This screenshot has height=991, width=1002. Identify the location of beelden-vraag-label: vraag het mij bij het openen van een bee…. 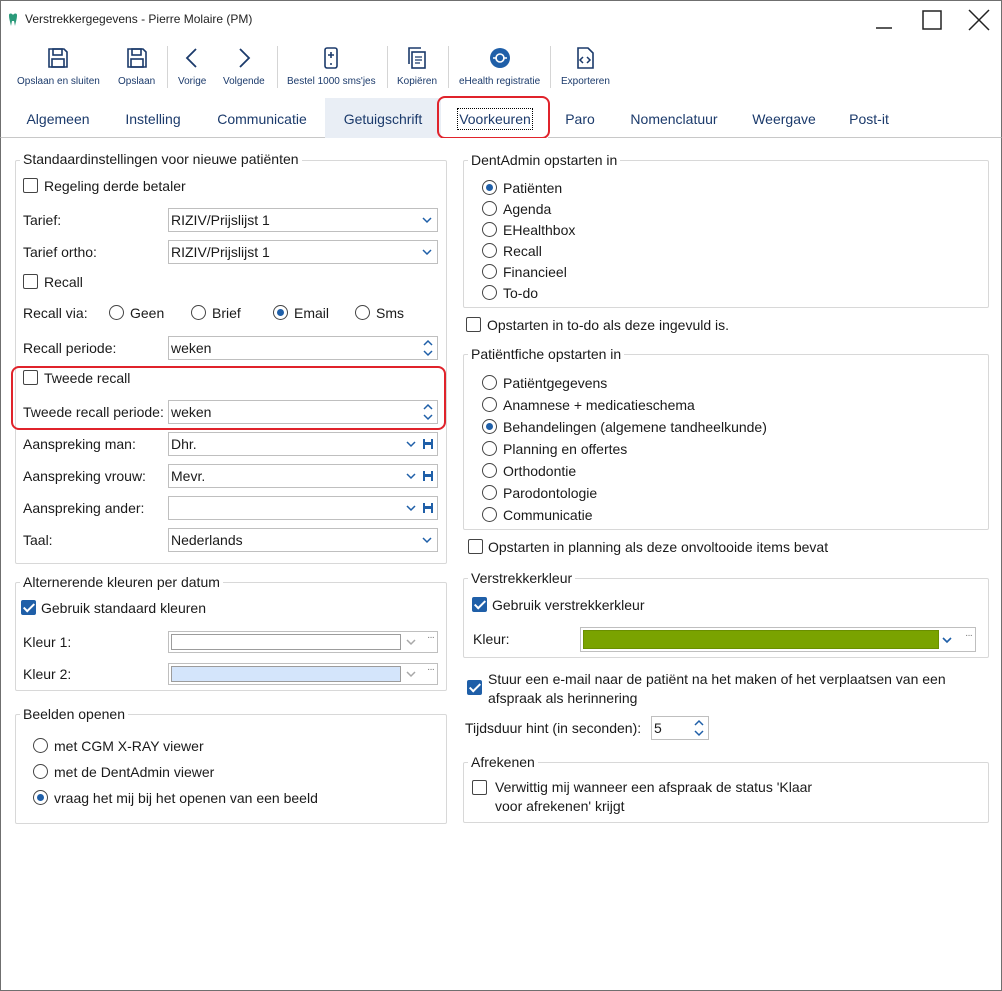
(186, 798).